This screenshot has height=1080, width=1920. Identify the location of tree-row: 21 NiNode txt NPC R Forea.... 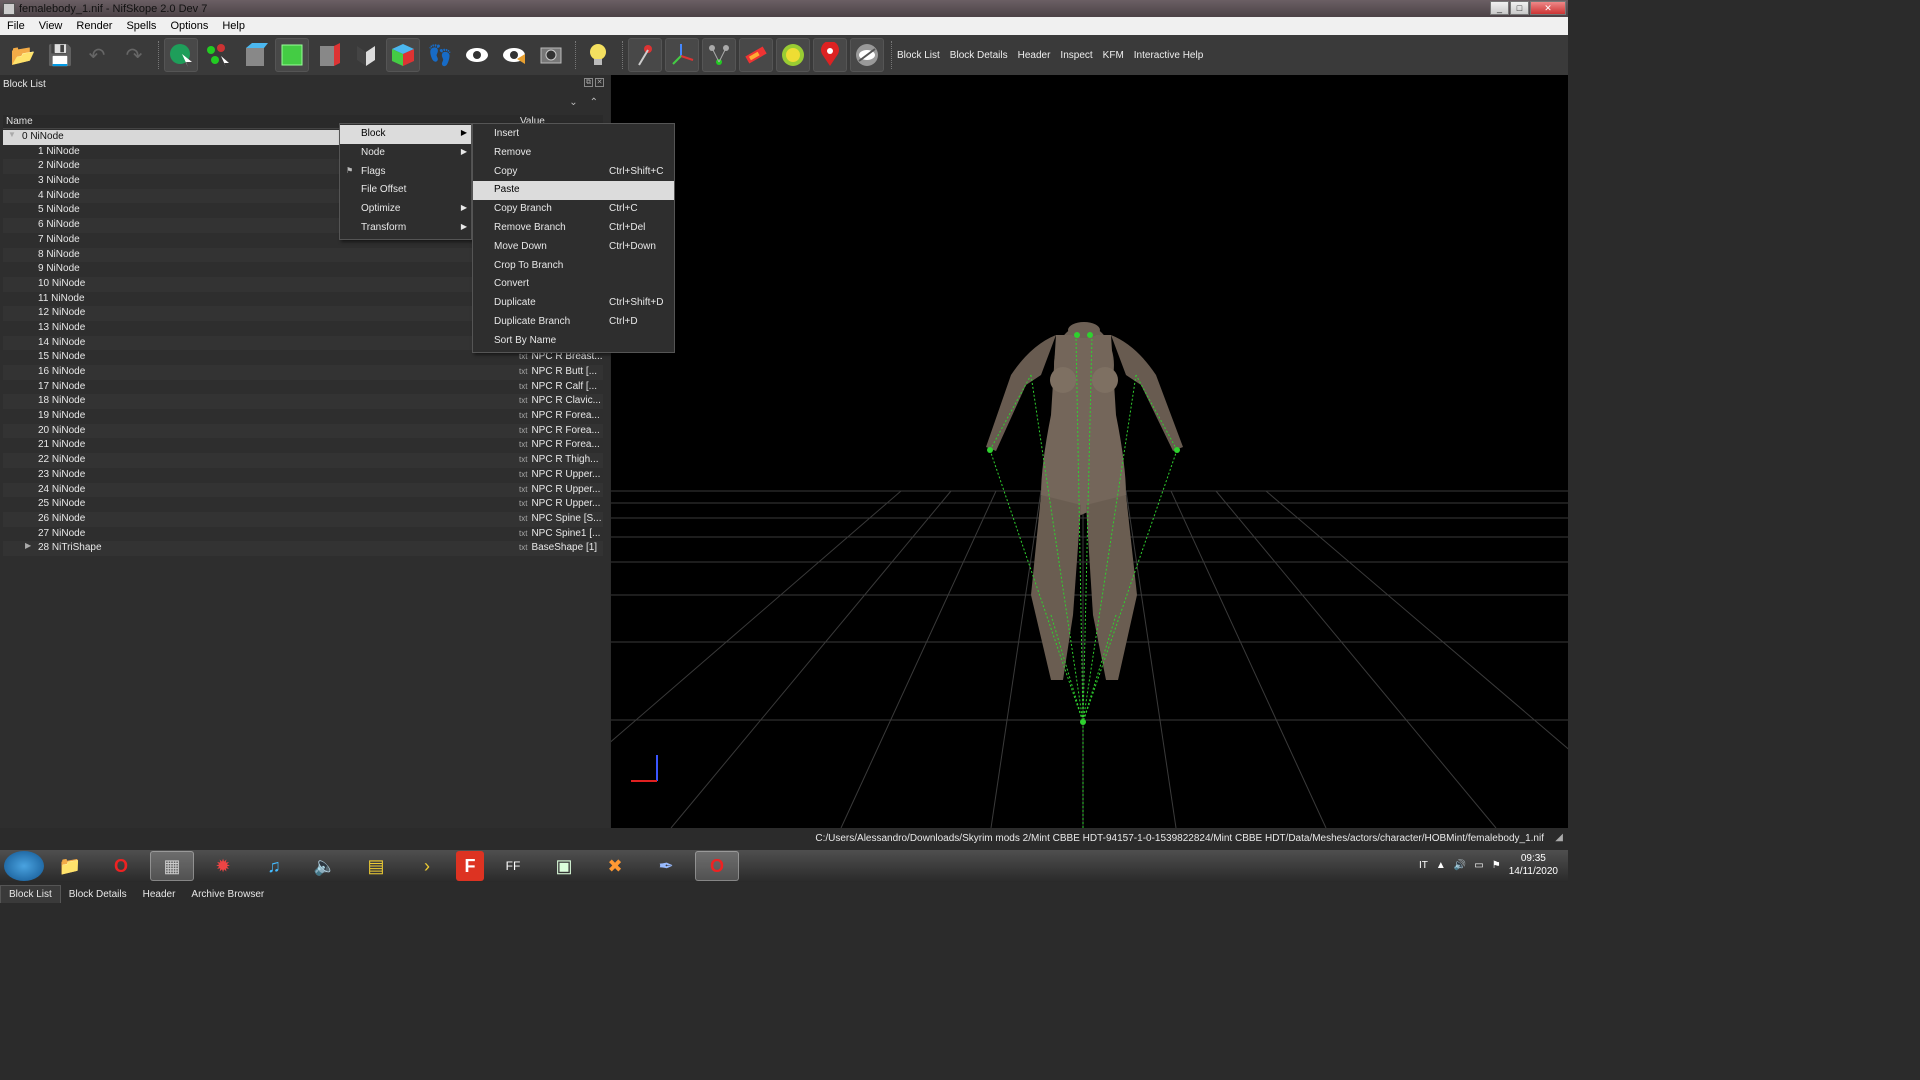
(303, 445).